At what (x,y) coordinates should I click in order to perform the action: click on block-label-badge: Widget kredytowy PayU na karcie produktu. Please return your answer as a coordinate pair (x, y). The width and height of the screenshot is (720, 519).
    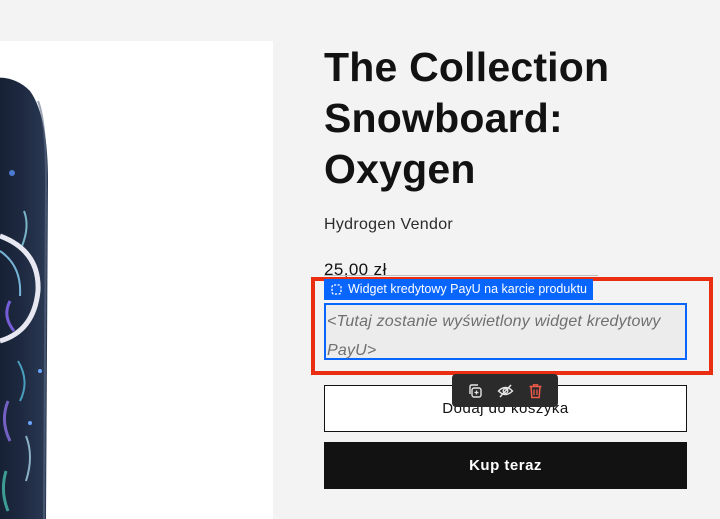
    Looking at the image, I should click on (458, 289).